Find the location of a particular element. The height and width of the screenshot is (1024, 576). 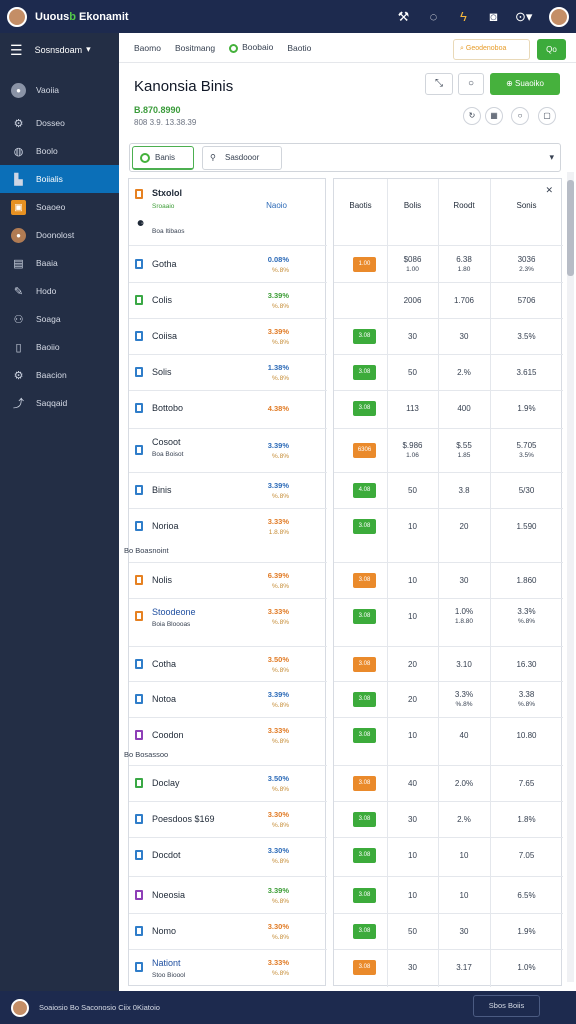

table-row: 3.08 30 2.% 1.8% is located at coordinates (448, 819).